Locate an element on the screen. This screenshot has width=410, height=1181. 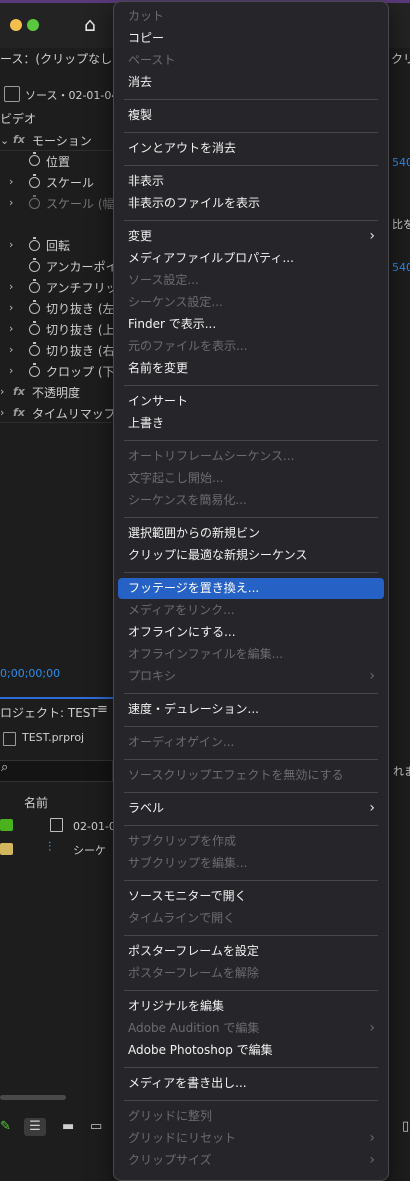
icon-view-icon: ▬ is located at coordinates (68, 1127).